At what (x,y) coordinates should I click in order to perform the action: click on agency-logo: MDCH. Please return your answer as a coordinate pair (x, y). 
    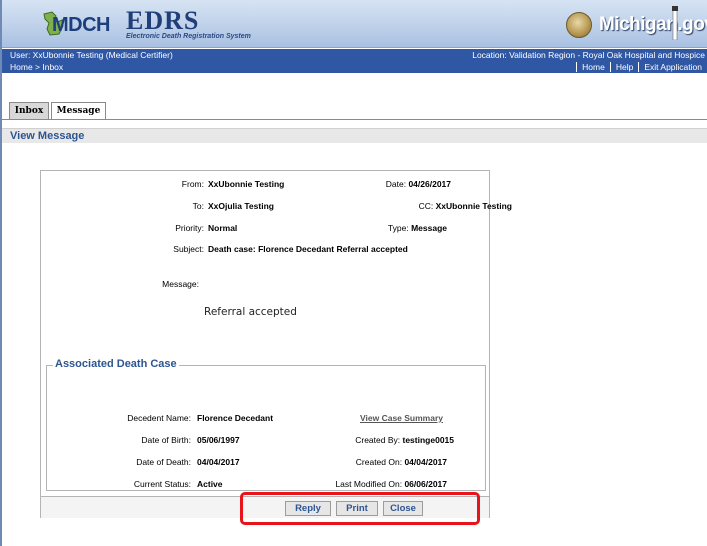
    Looking at the image, I should click on (81, 25).